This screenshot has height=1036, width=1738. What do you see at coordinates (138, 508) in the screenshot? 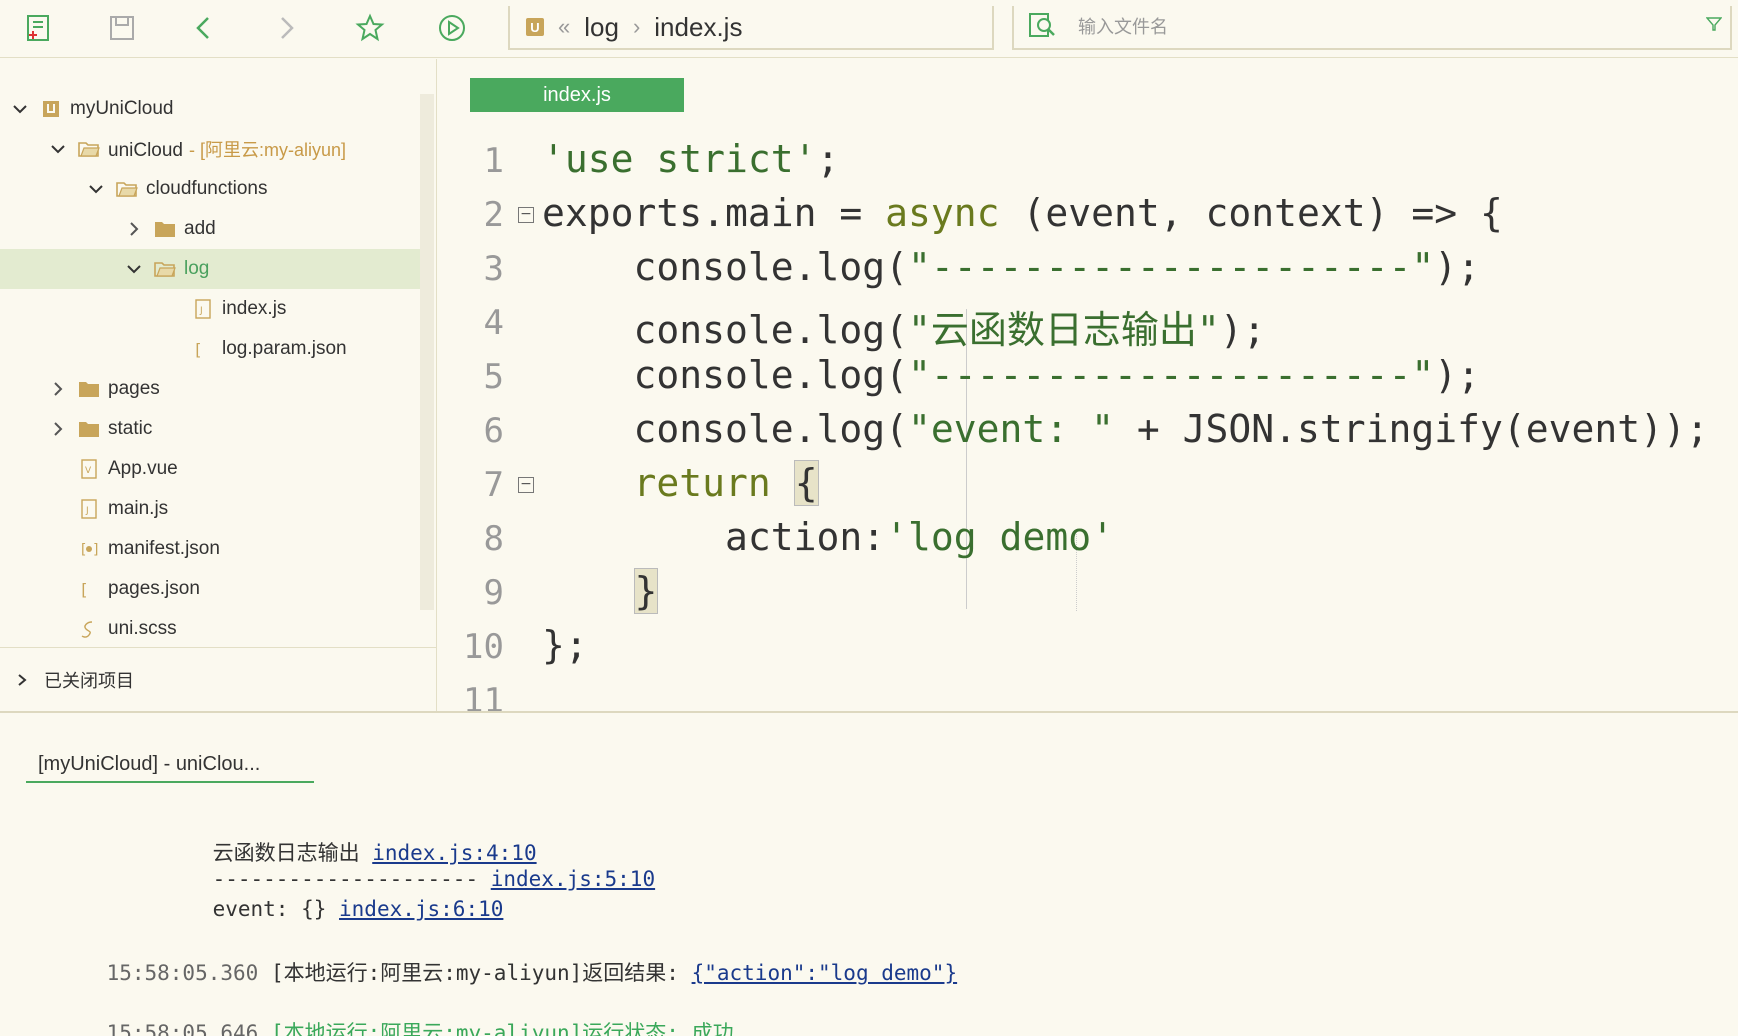
I see `tree-item-label: main.js` at bounding box center [138, 508].